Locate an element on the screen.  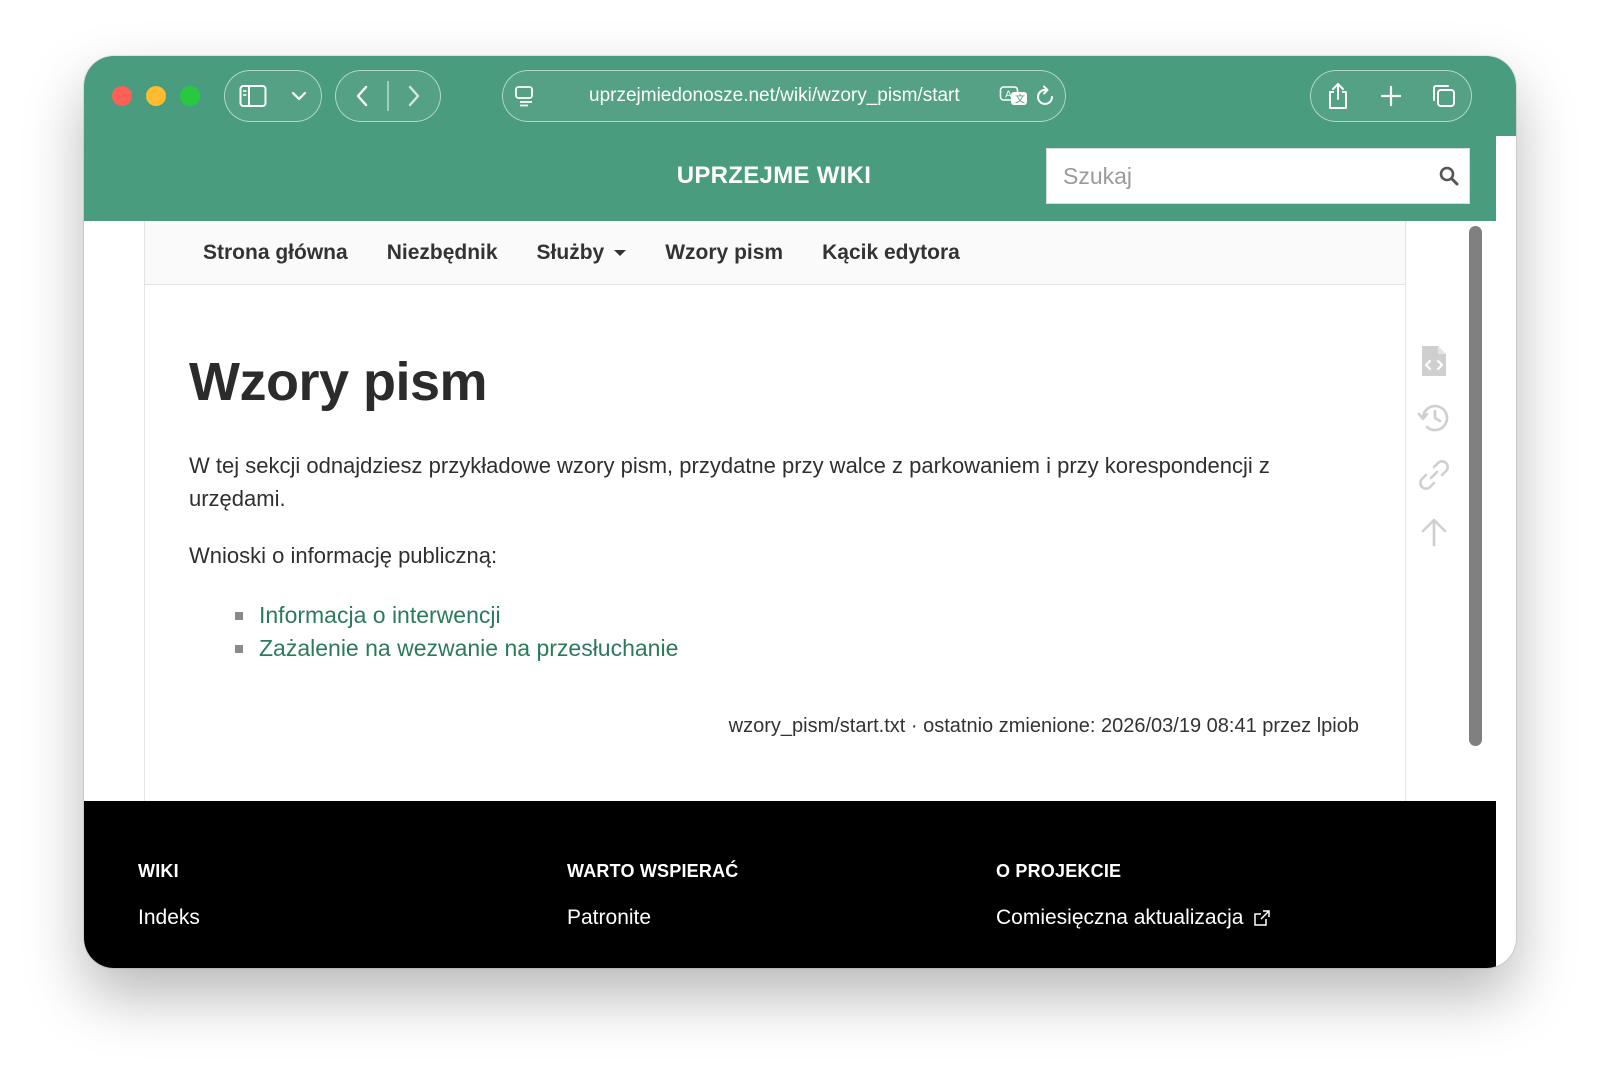
nav-item-label: Niezbędnik is located at coordinates (442, 252).